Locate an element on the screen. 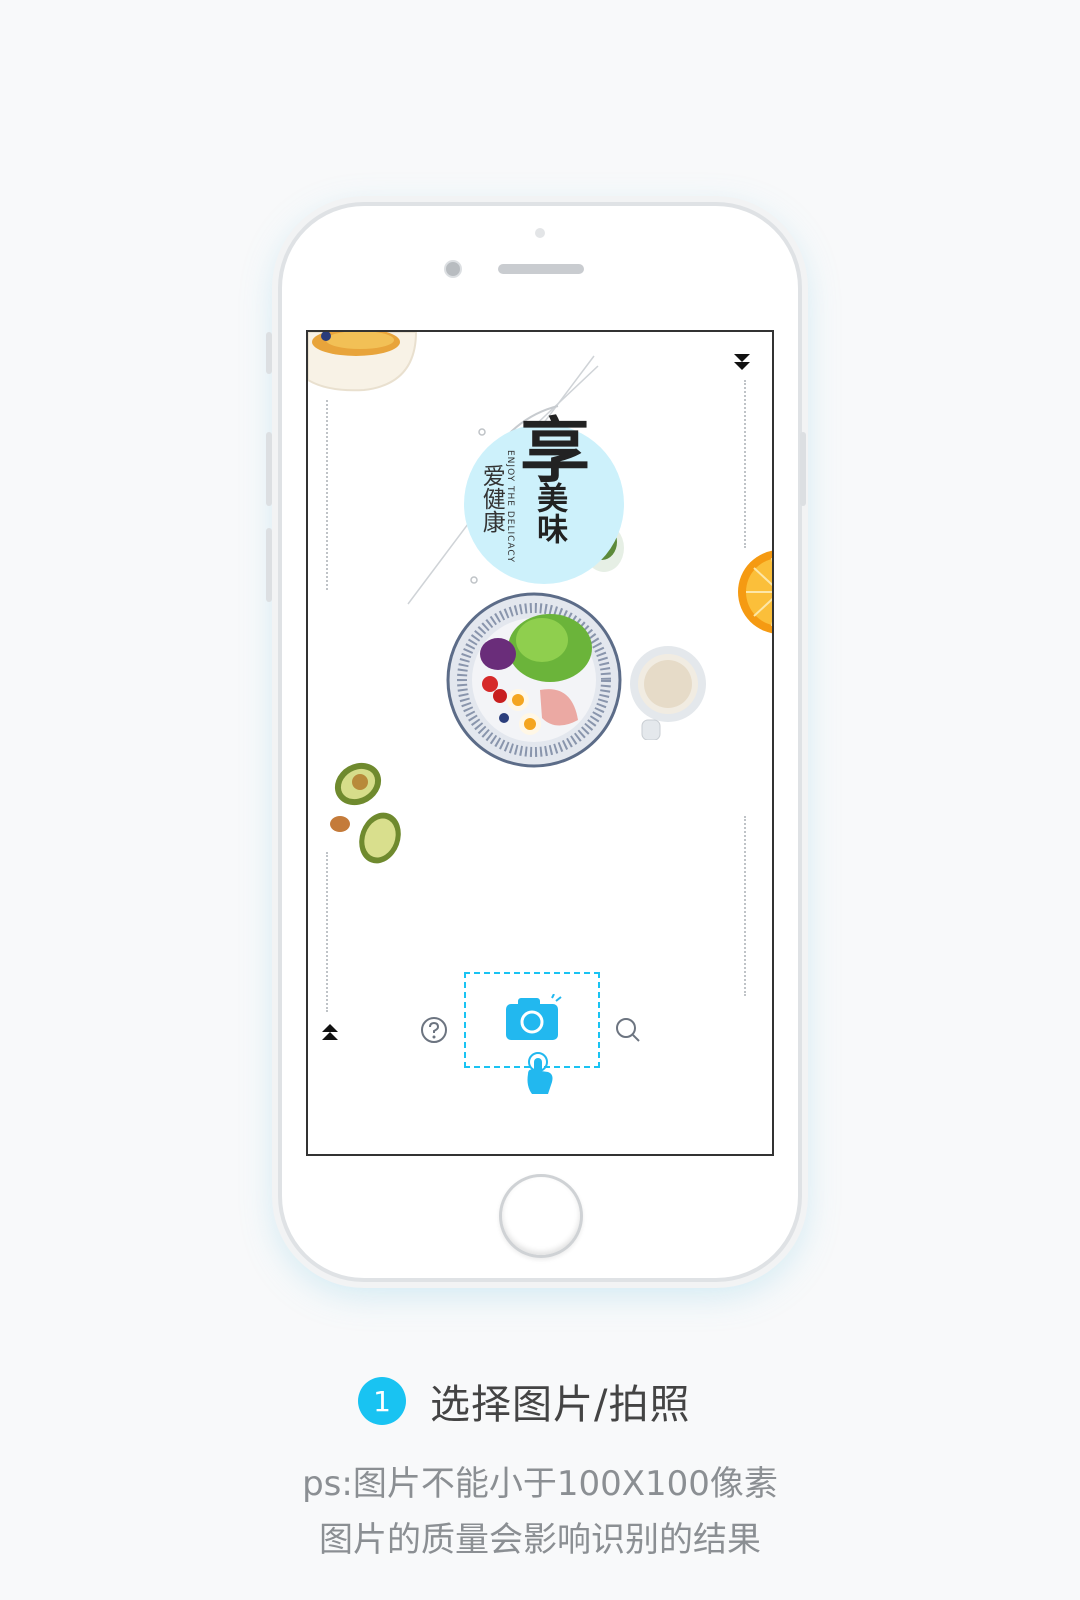 The width and height of the screenshot is (1080, 1600). guide-line-left-top is located at coordinates (327, 495).